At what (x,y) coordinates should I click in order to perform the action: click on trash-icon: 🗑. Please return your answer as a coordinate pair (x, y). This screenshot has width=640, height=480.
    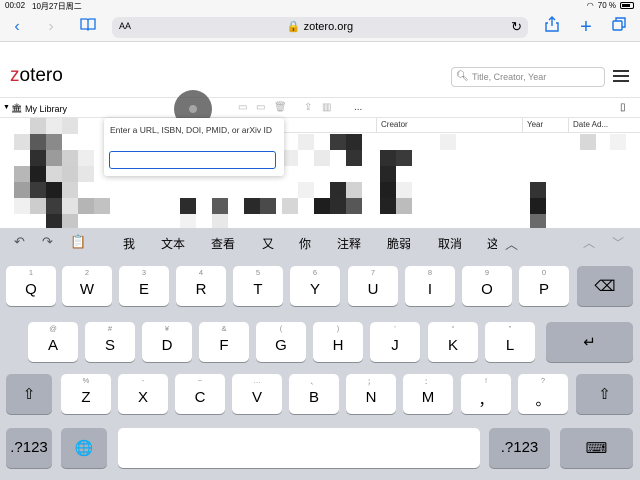
    Looking at the image, I should click on (280, 107).